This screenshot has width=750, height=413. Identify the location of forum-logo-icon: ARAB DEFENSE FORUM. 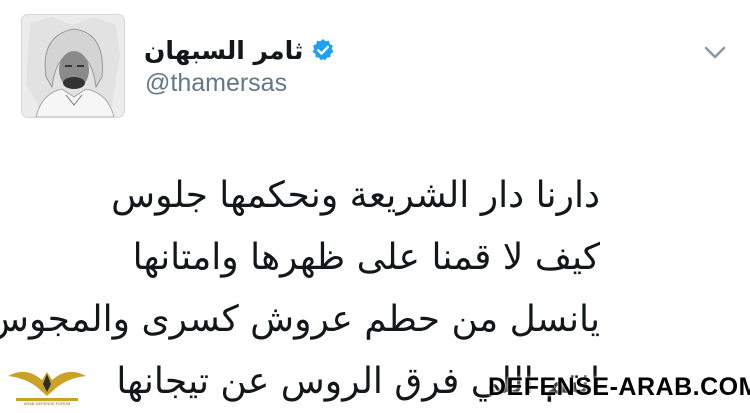
(47, 388).